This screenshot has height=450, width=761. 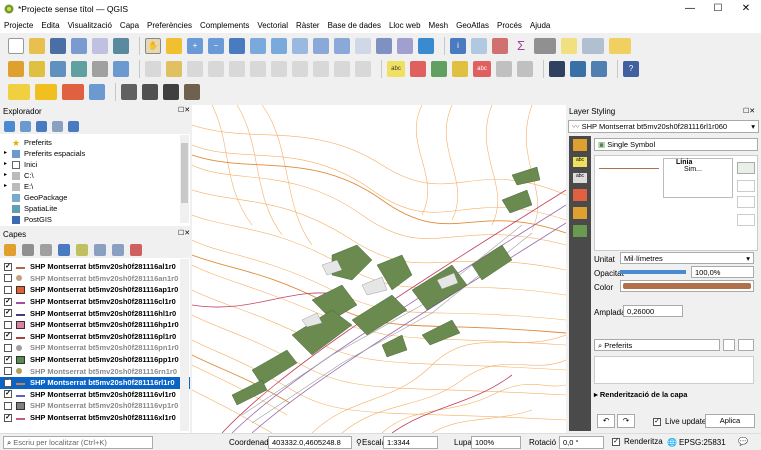 I want to click on maximize-button: ☐, so click(x=718, y=9).